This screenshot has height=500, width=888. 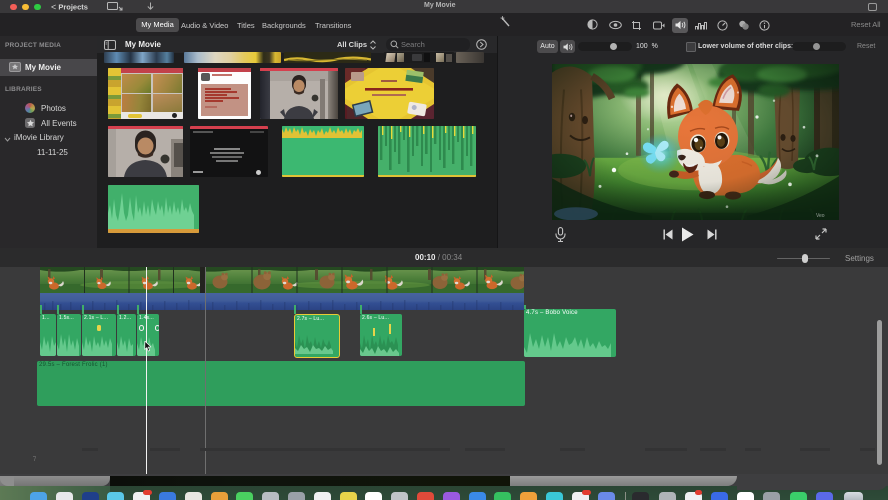 What do you see at coordinates (820, 216) in the screenshot?
I see `svg-text: Veo` at bounding box center [820, 216].